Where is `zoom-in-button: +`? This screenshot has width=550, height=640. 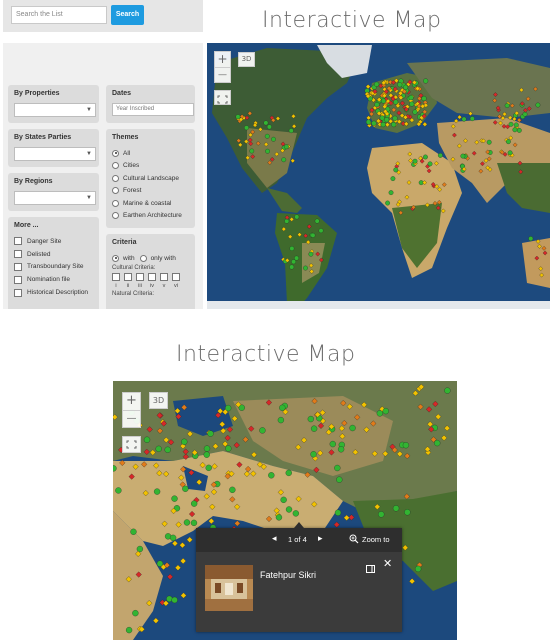 zoom-in-button: + is located at coordinates (222, 60).